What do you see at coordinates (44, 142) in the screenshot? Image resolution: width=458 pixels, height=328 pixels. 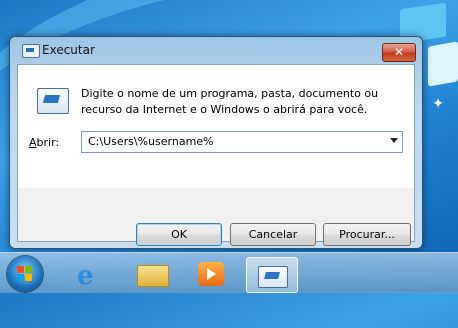 I see `open-label: Abrir:` at bounding box center [44, 142].